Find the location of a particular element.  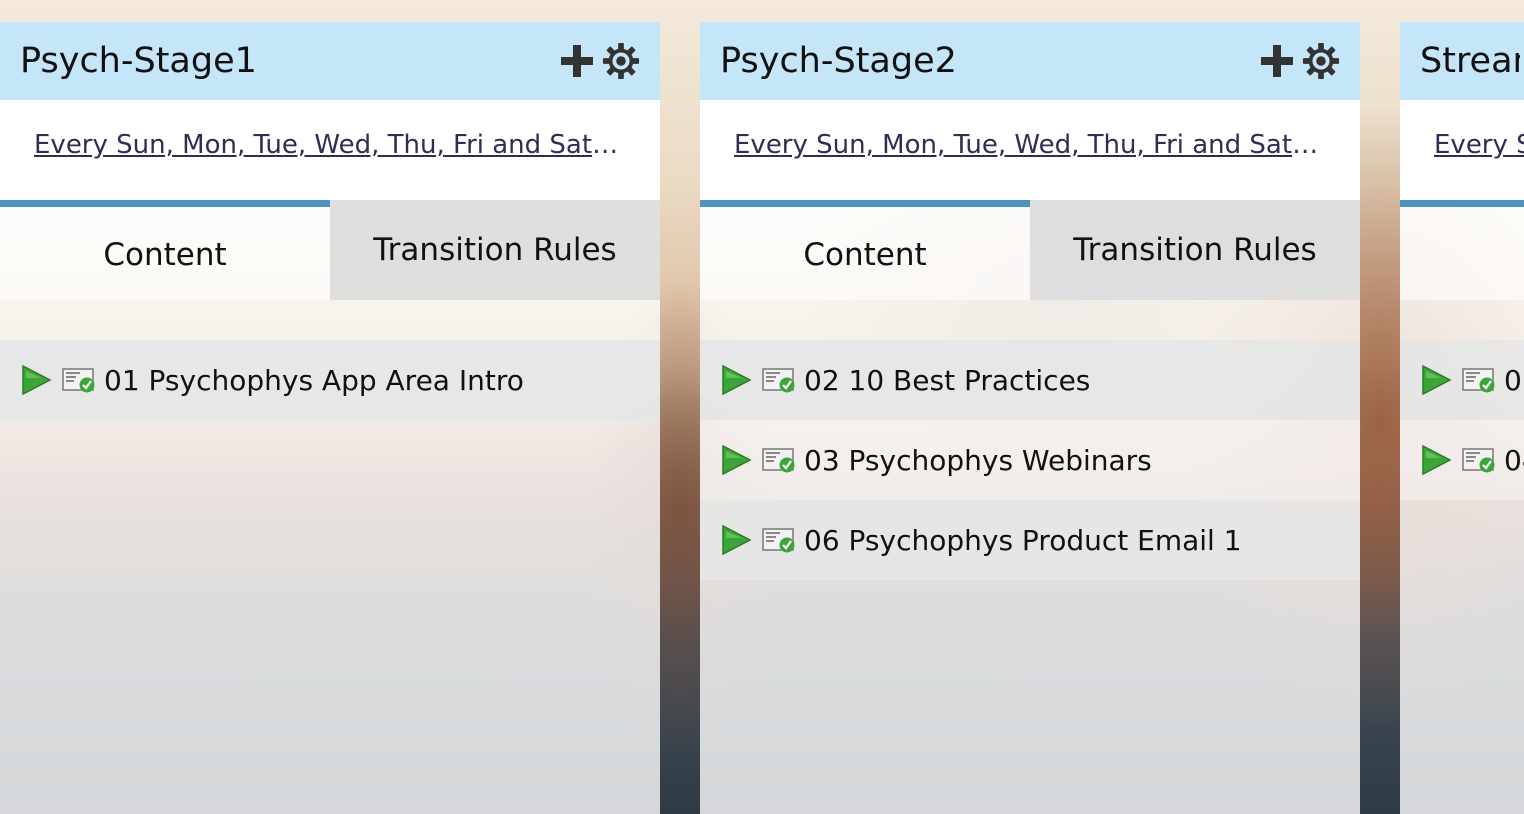

list-item: 04 is located at coordinates (1462, 460).